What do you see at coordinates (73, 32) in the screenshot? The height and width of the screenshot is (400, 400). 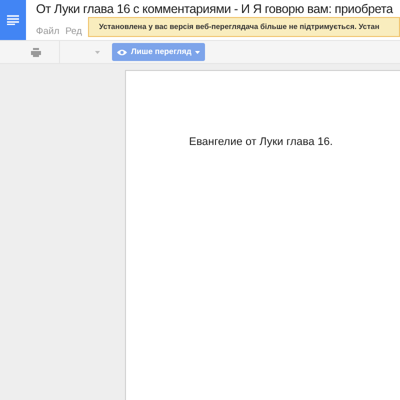 I see `menu-item: Ред` at bounding box center [73, 32].